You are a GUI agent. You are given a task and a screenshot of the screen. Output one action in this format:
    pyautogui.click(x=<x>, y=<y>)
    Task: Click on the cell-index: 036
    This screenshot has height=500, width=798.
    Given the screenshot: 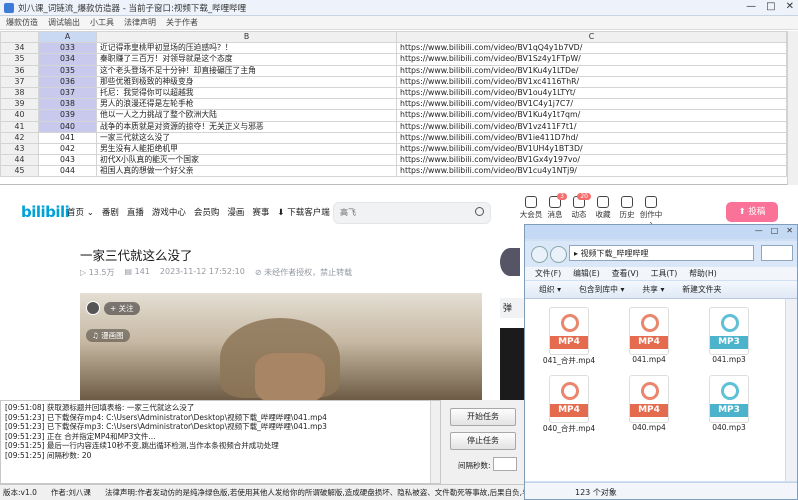 What is the action you would take?
    pyautogui.click(x=67, y=81)
    